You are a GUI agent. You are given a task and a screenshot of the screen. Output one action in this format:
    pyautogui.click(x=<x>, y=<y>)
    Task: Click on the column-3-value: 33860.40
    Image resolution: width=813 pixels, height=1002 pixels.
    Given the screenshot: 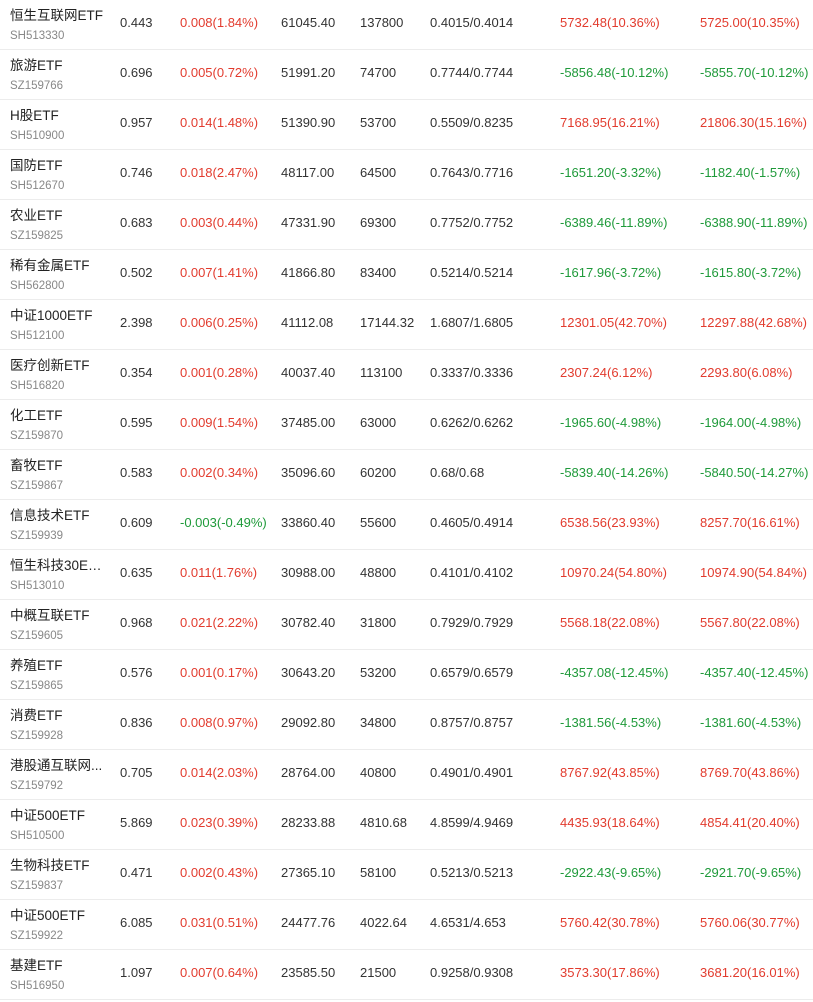 What is the action you would take?
    pyautogui.click(x=308, y=522)
    